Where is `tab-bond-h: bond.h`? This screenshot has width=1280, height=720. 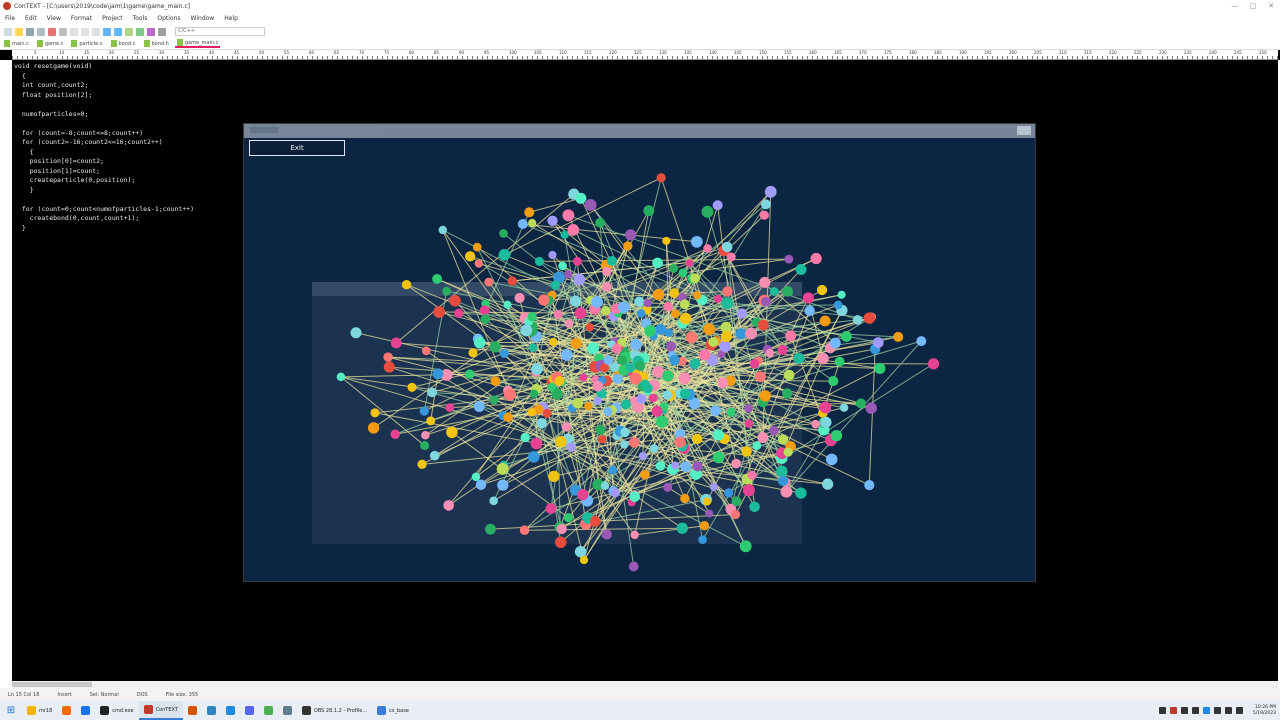 tab-bond-h: bond.h is located at coordinates (156, 43).